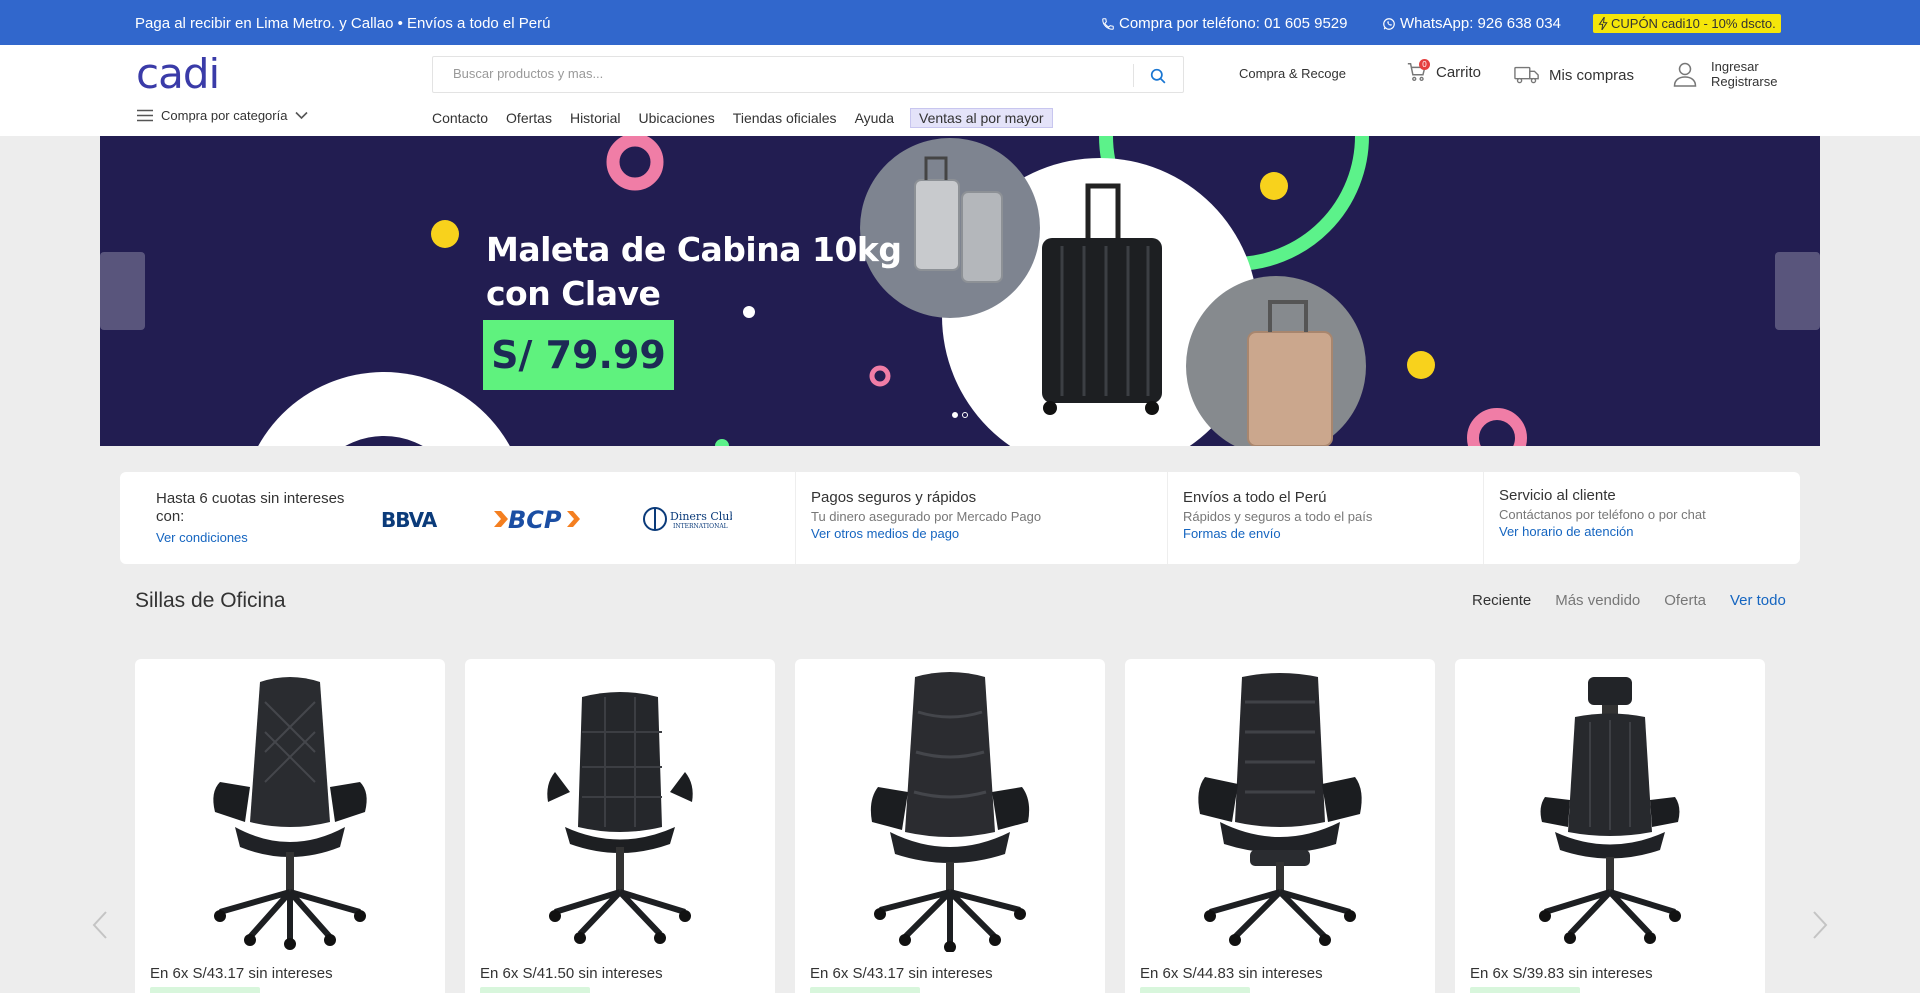 The width and height of the screenshot is (1920, 993). Describe the element at coordinates (694, 249) in the screenshot. I see `hero-title-line1: Maleta de Cabina 10kg` at that location.